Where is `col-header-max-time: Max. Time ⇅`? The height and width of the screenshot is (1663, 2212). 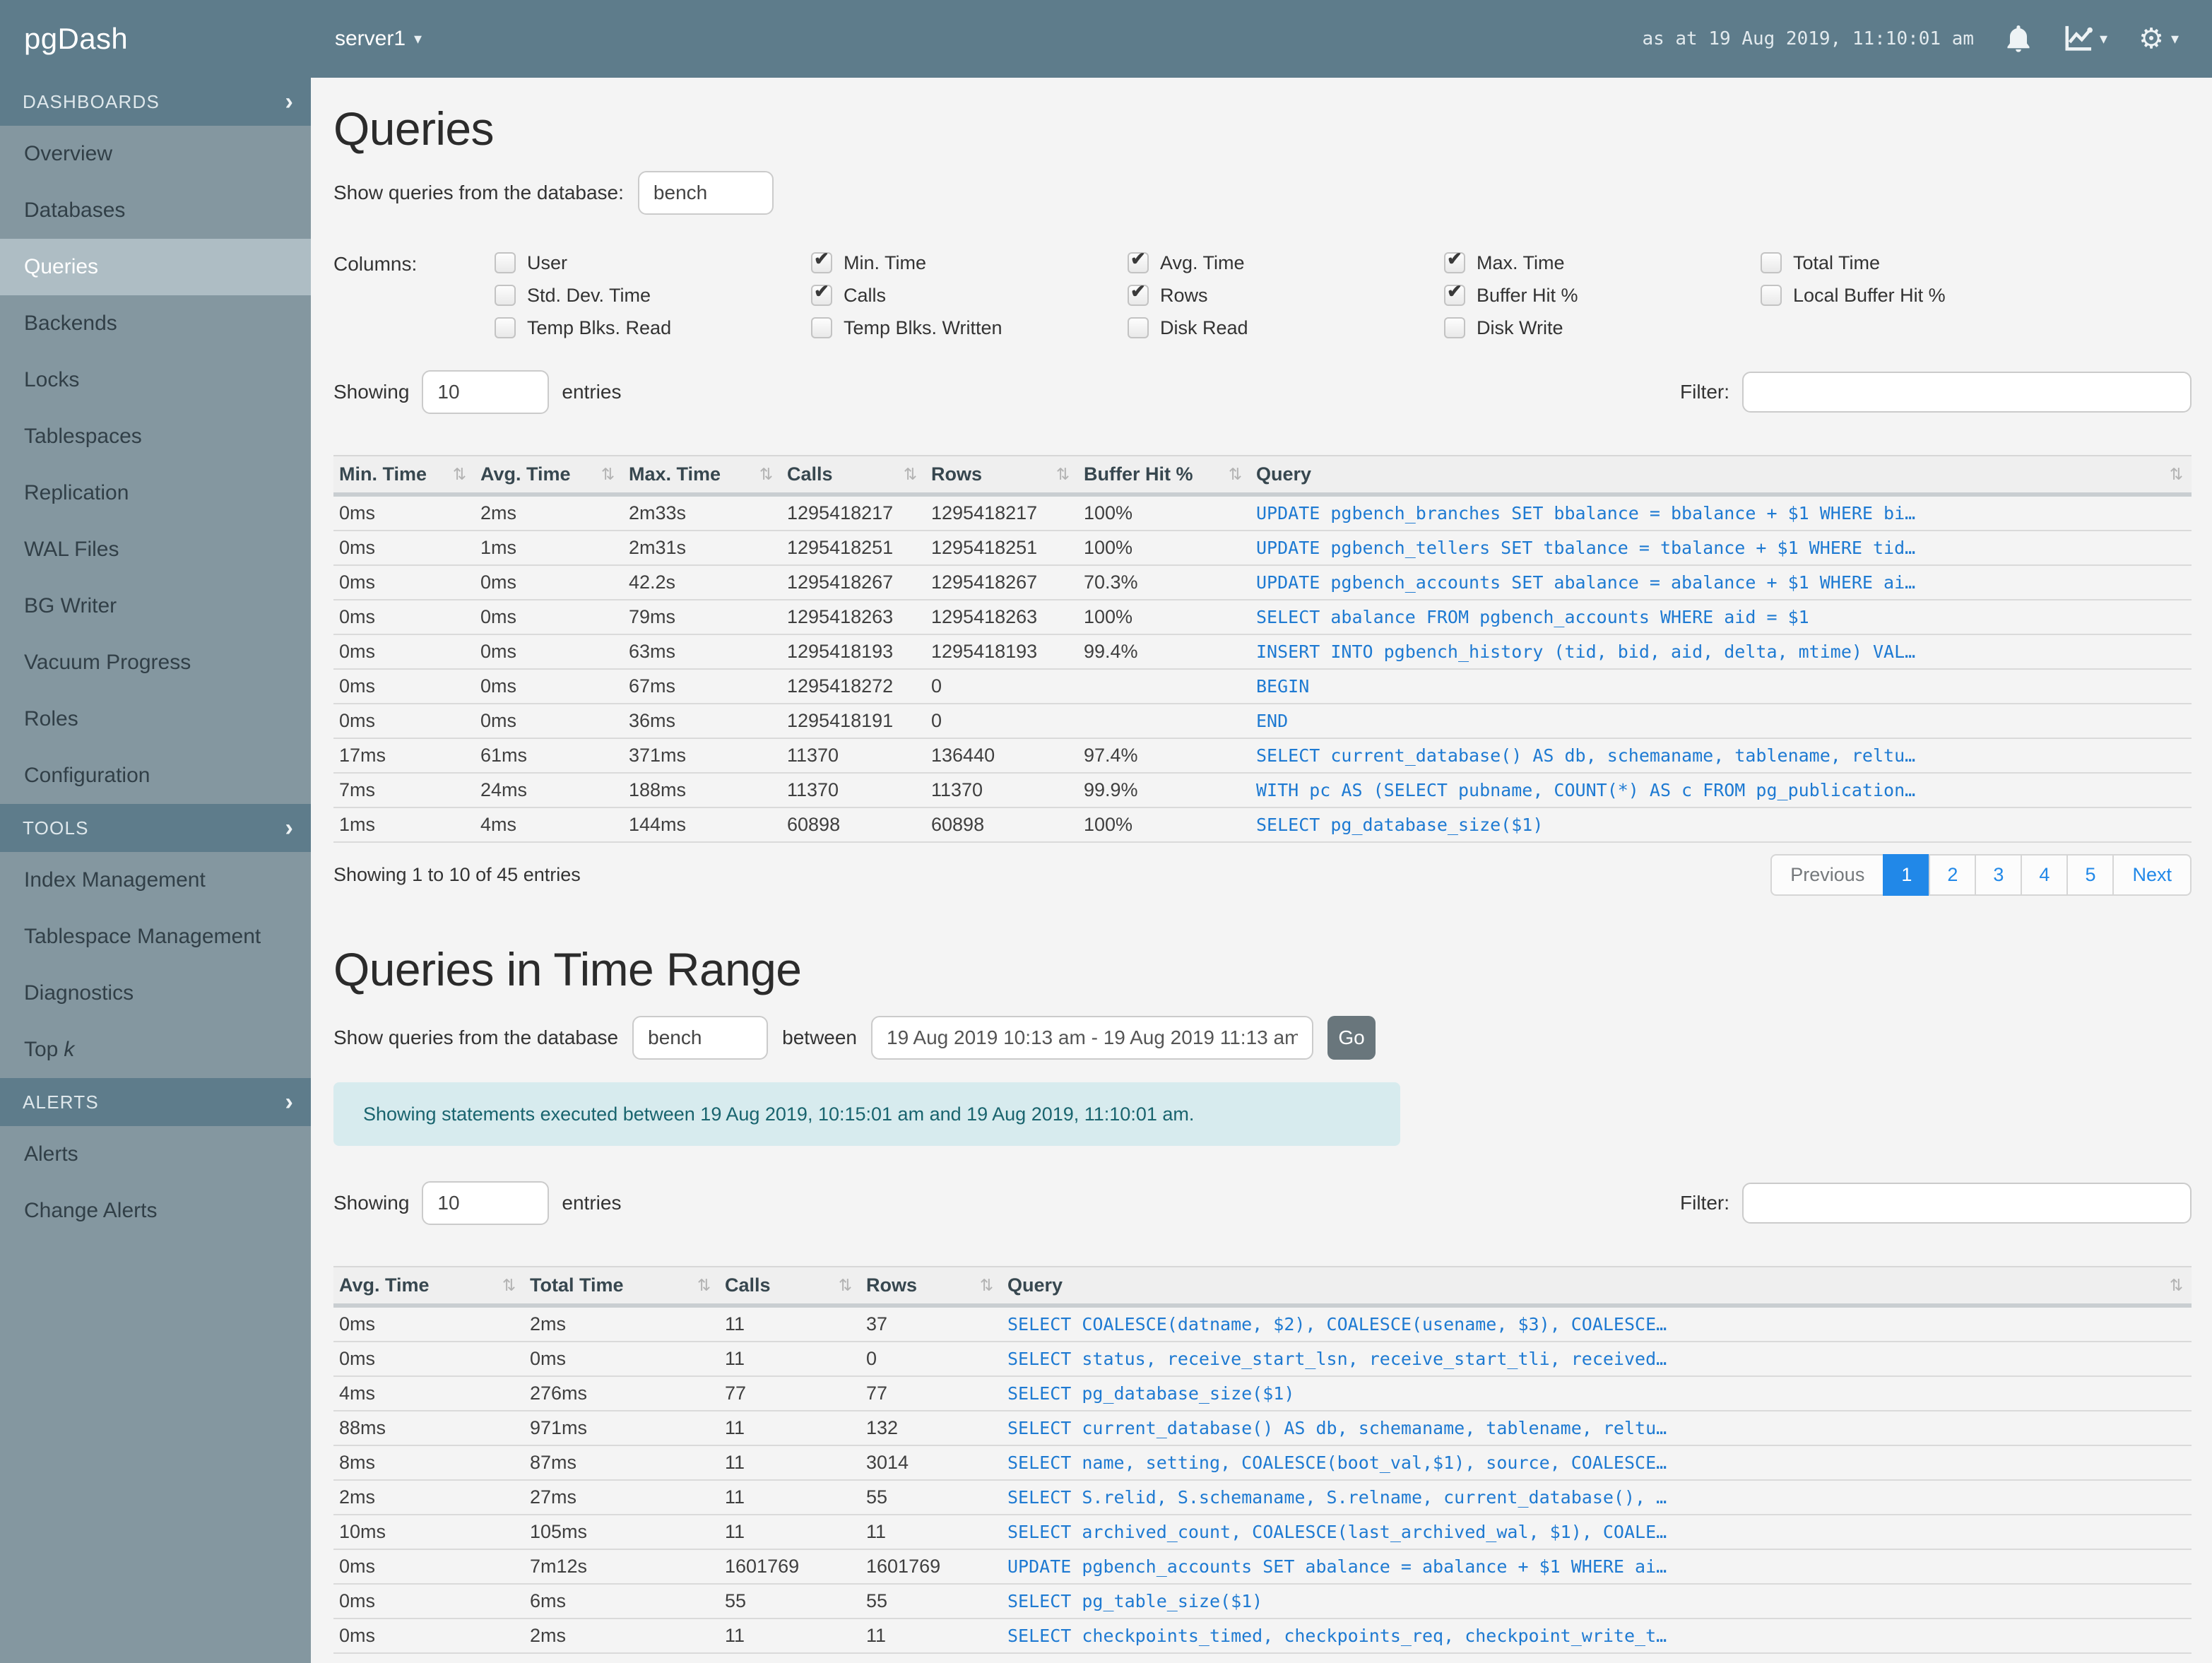 col-header-max-time: Max. Time ⇅ is located at coordinates (702, 476).